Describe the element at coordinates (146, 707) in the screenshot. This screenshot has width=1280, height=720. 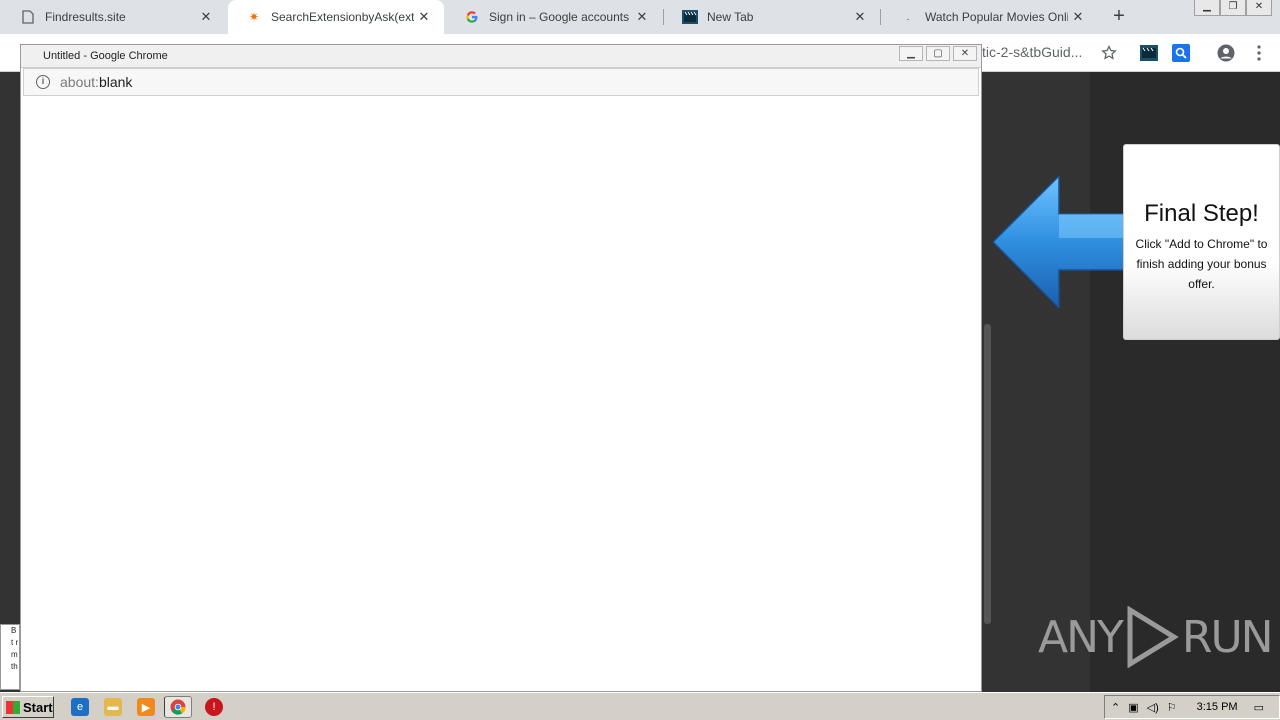
I see `media-player-icon: ▶` at that location.